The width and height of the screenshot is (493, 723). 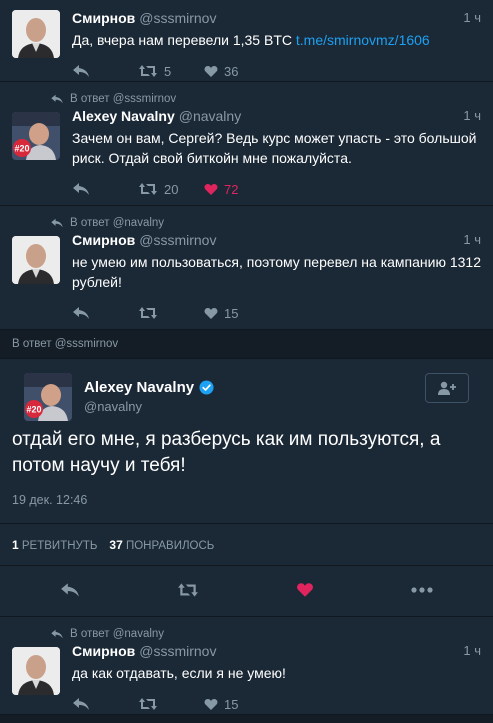 What do you see at coordinates (422, 590) in the screenshot?
I see `more-icon` at bounding box center [422, 590].